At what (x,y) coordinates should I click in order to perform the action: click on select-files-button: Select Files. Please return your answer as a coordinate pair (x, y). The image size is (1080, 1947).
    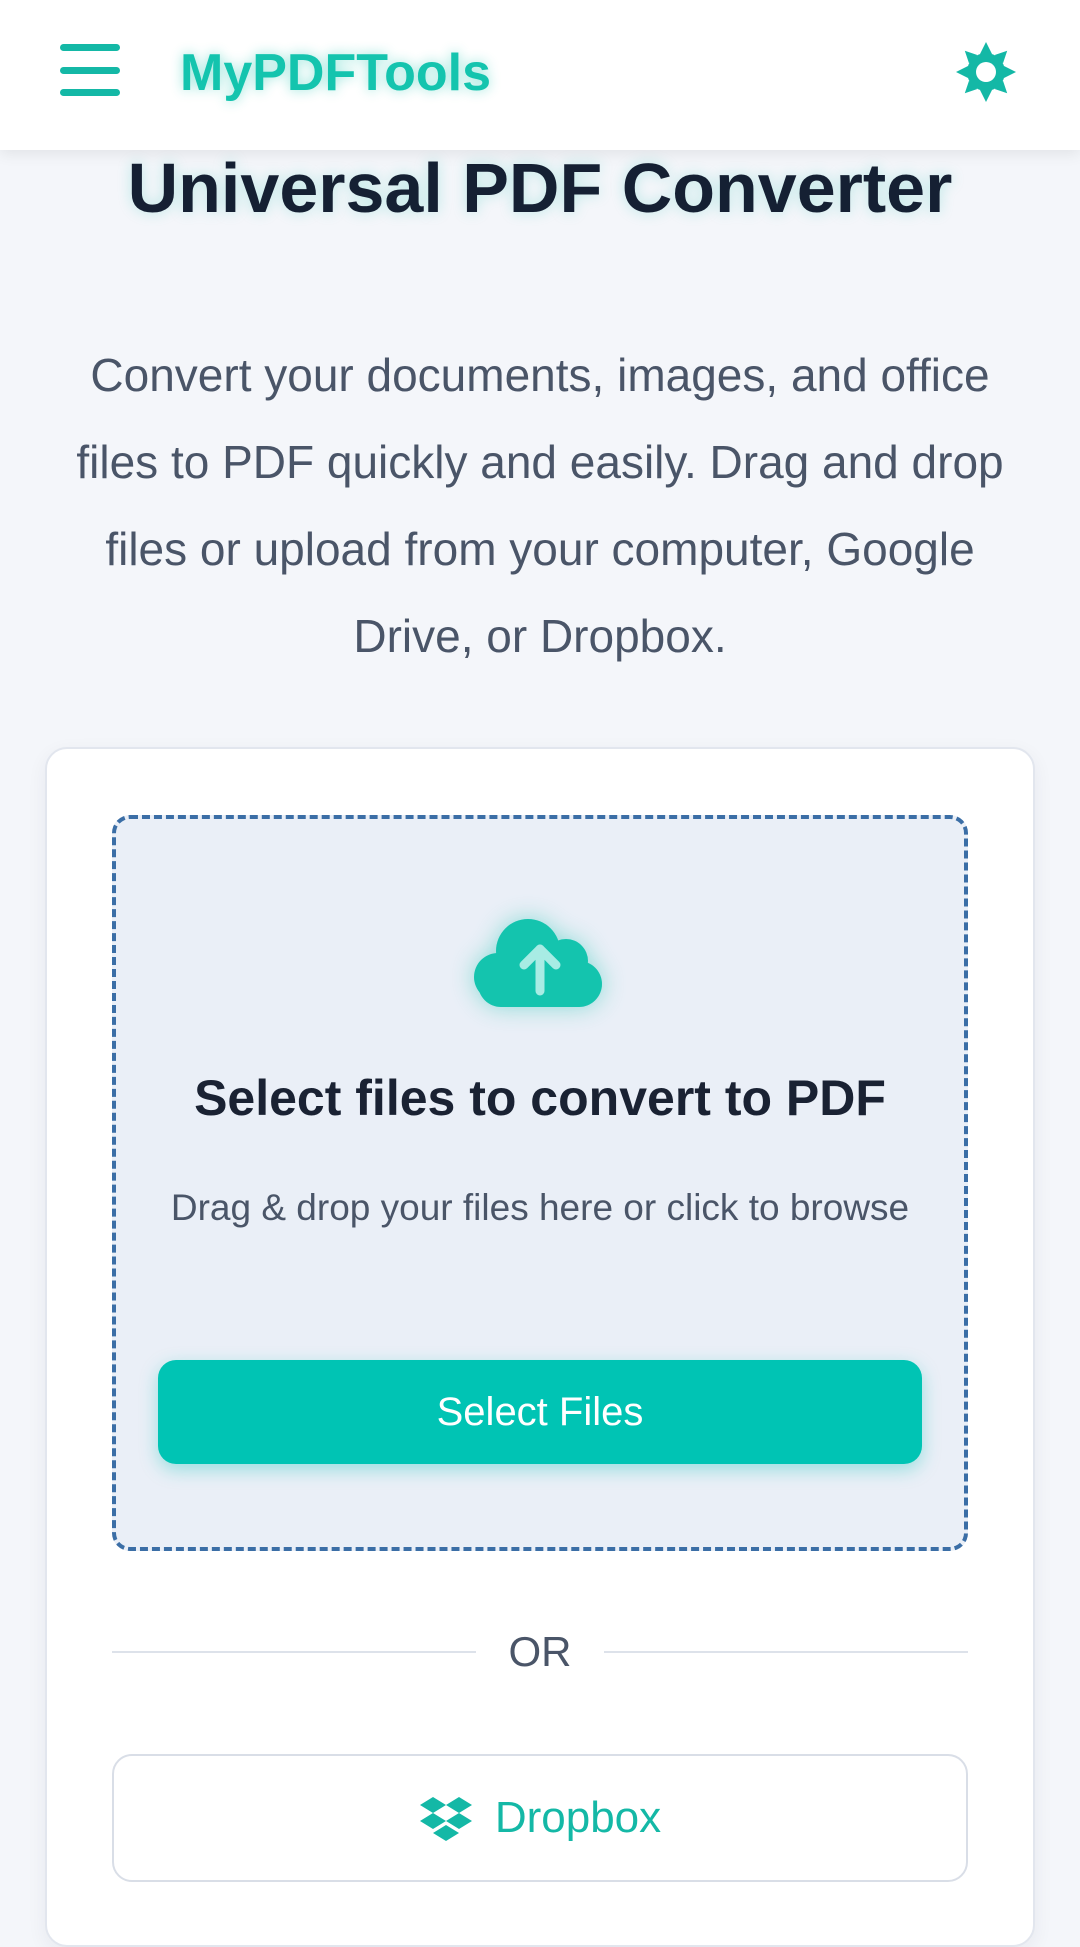
    Looking at the image, I should click on (540, 1412).